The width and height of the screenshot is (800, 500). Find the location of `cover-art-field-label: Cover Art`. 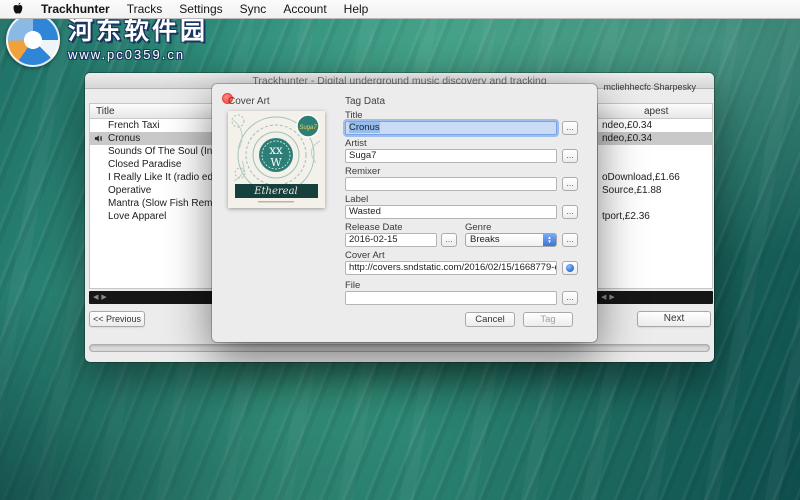

cover-art-field-label: Cover Art is located at coordinates (365, 255).